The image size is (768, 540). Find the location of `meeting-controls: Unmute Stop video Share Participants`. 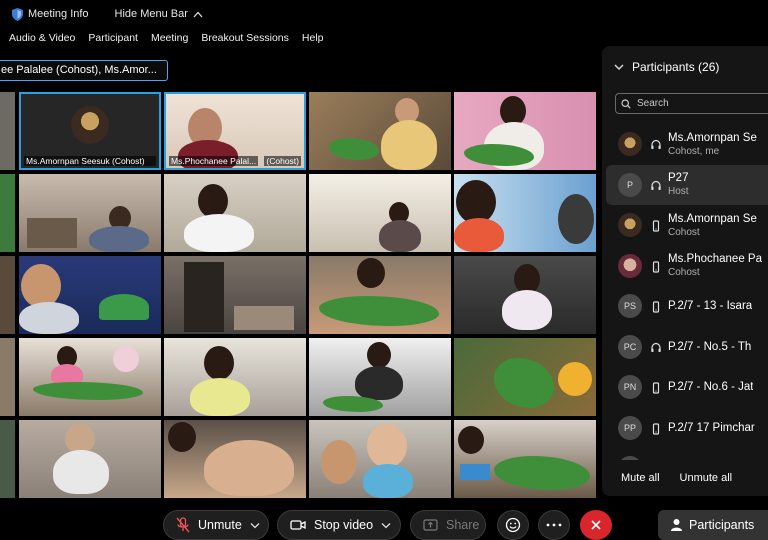

meeting-controls: Unmute Stop video Share Participants is located at coordinates (384, 523).